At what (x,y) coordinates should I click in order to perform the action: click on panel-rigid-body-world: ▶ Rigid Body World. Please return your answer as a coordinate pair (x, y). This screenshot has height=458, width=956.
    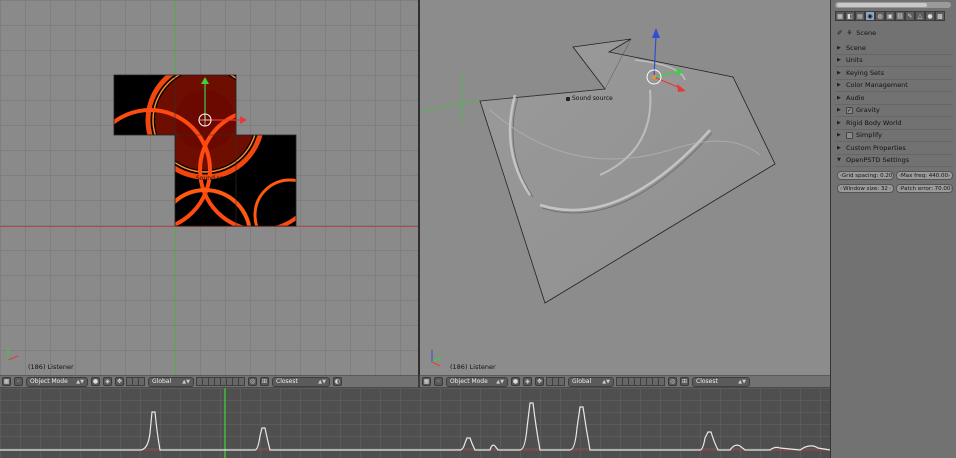
    Looking at the image, I should click on (894, 123).